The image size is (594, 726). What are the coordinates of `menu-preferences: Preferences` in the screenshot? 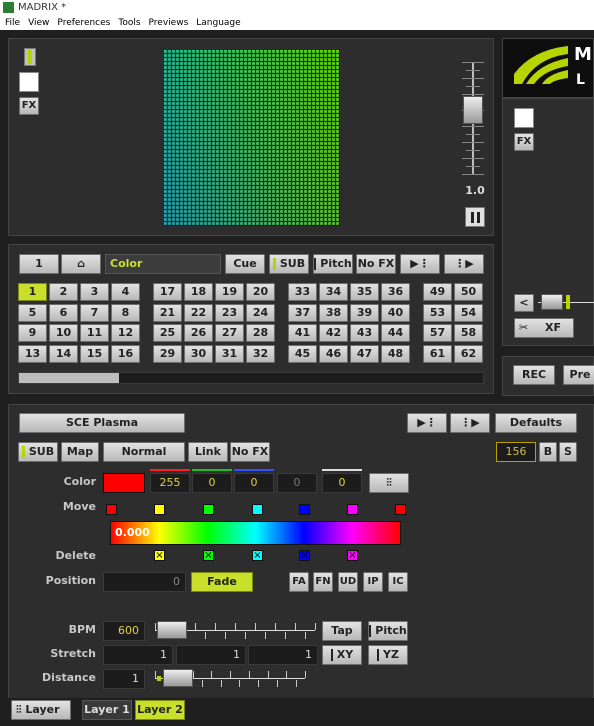 It's located at (83, 23).